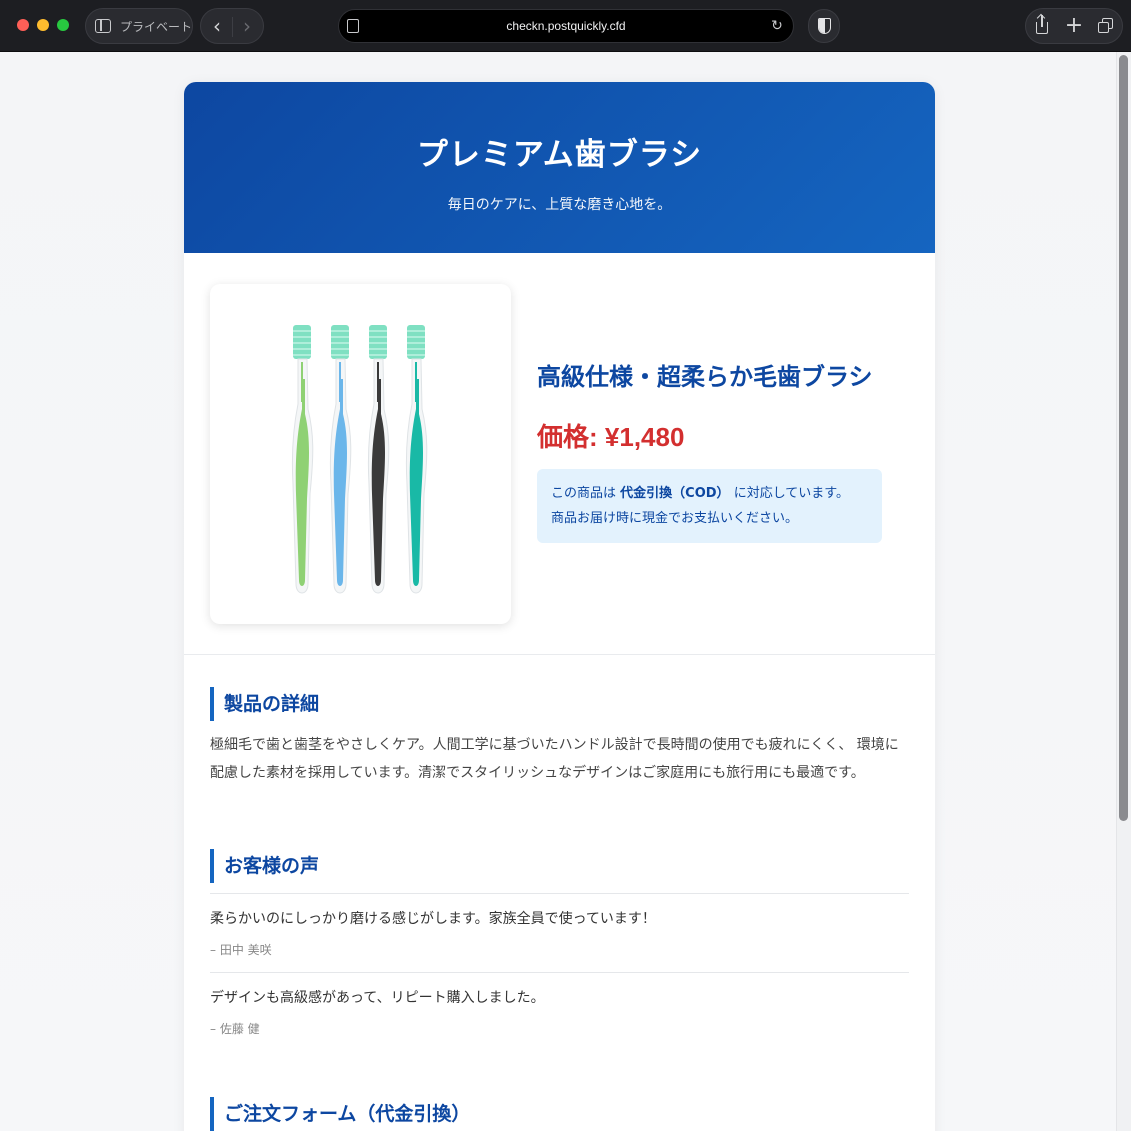 This screenshot has height=1131, width=1131. I want to click on price-label: 価格:, so click(567, 437).